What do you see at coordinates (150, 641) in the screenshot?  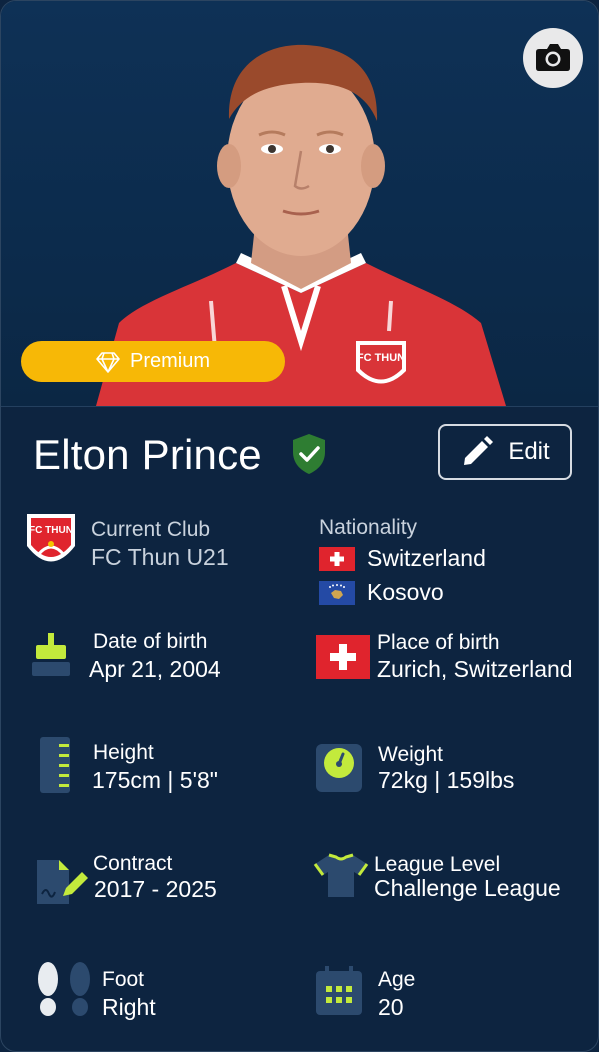 I see `dob-label: Date of birth` at bounding box center [150, 641].